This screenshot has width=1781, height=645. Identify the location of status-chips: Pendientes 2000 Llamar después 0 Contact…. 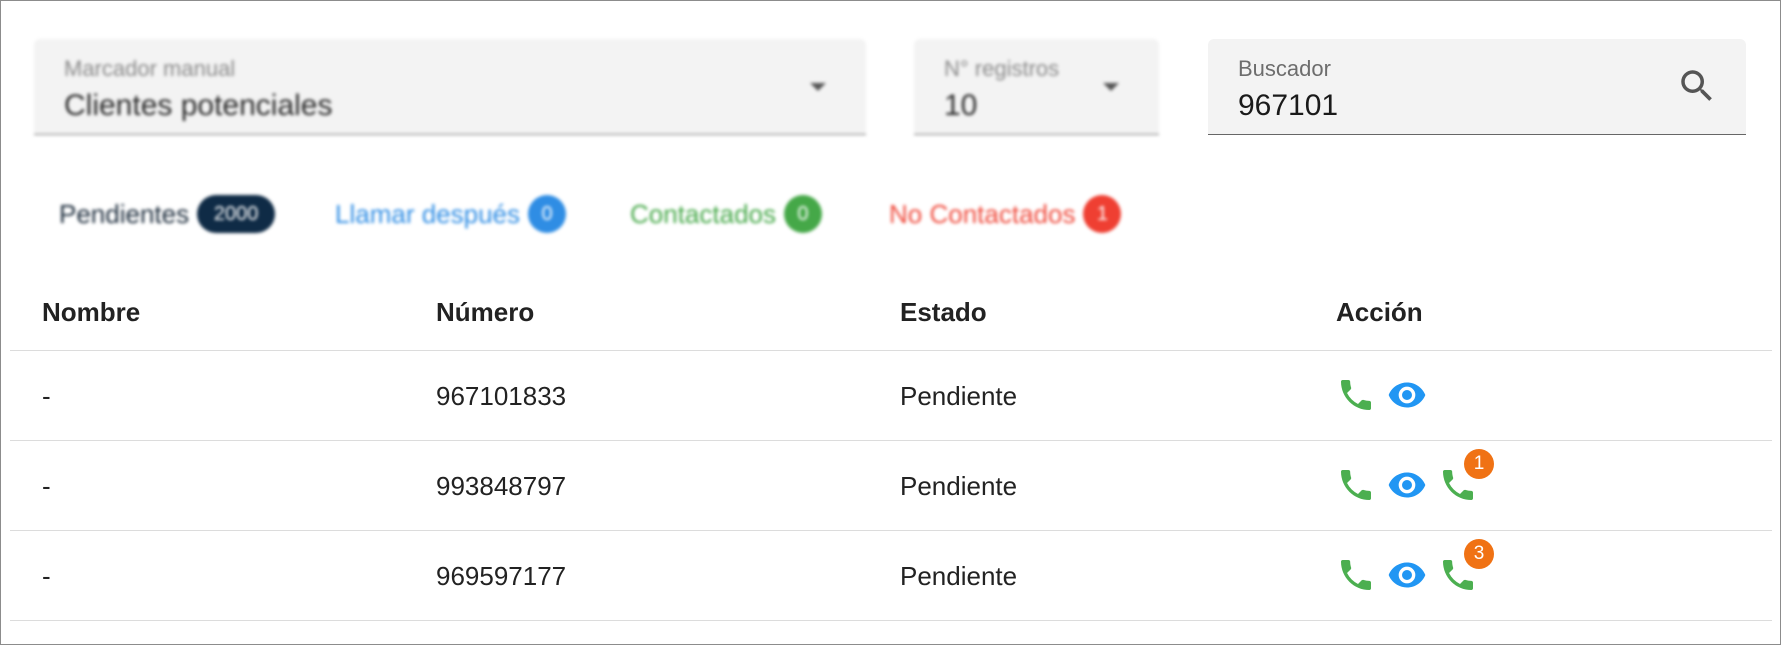
(609, 215).